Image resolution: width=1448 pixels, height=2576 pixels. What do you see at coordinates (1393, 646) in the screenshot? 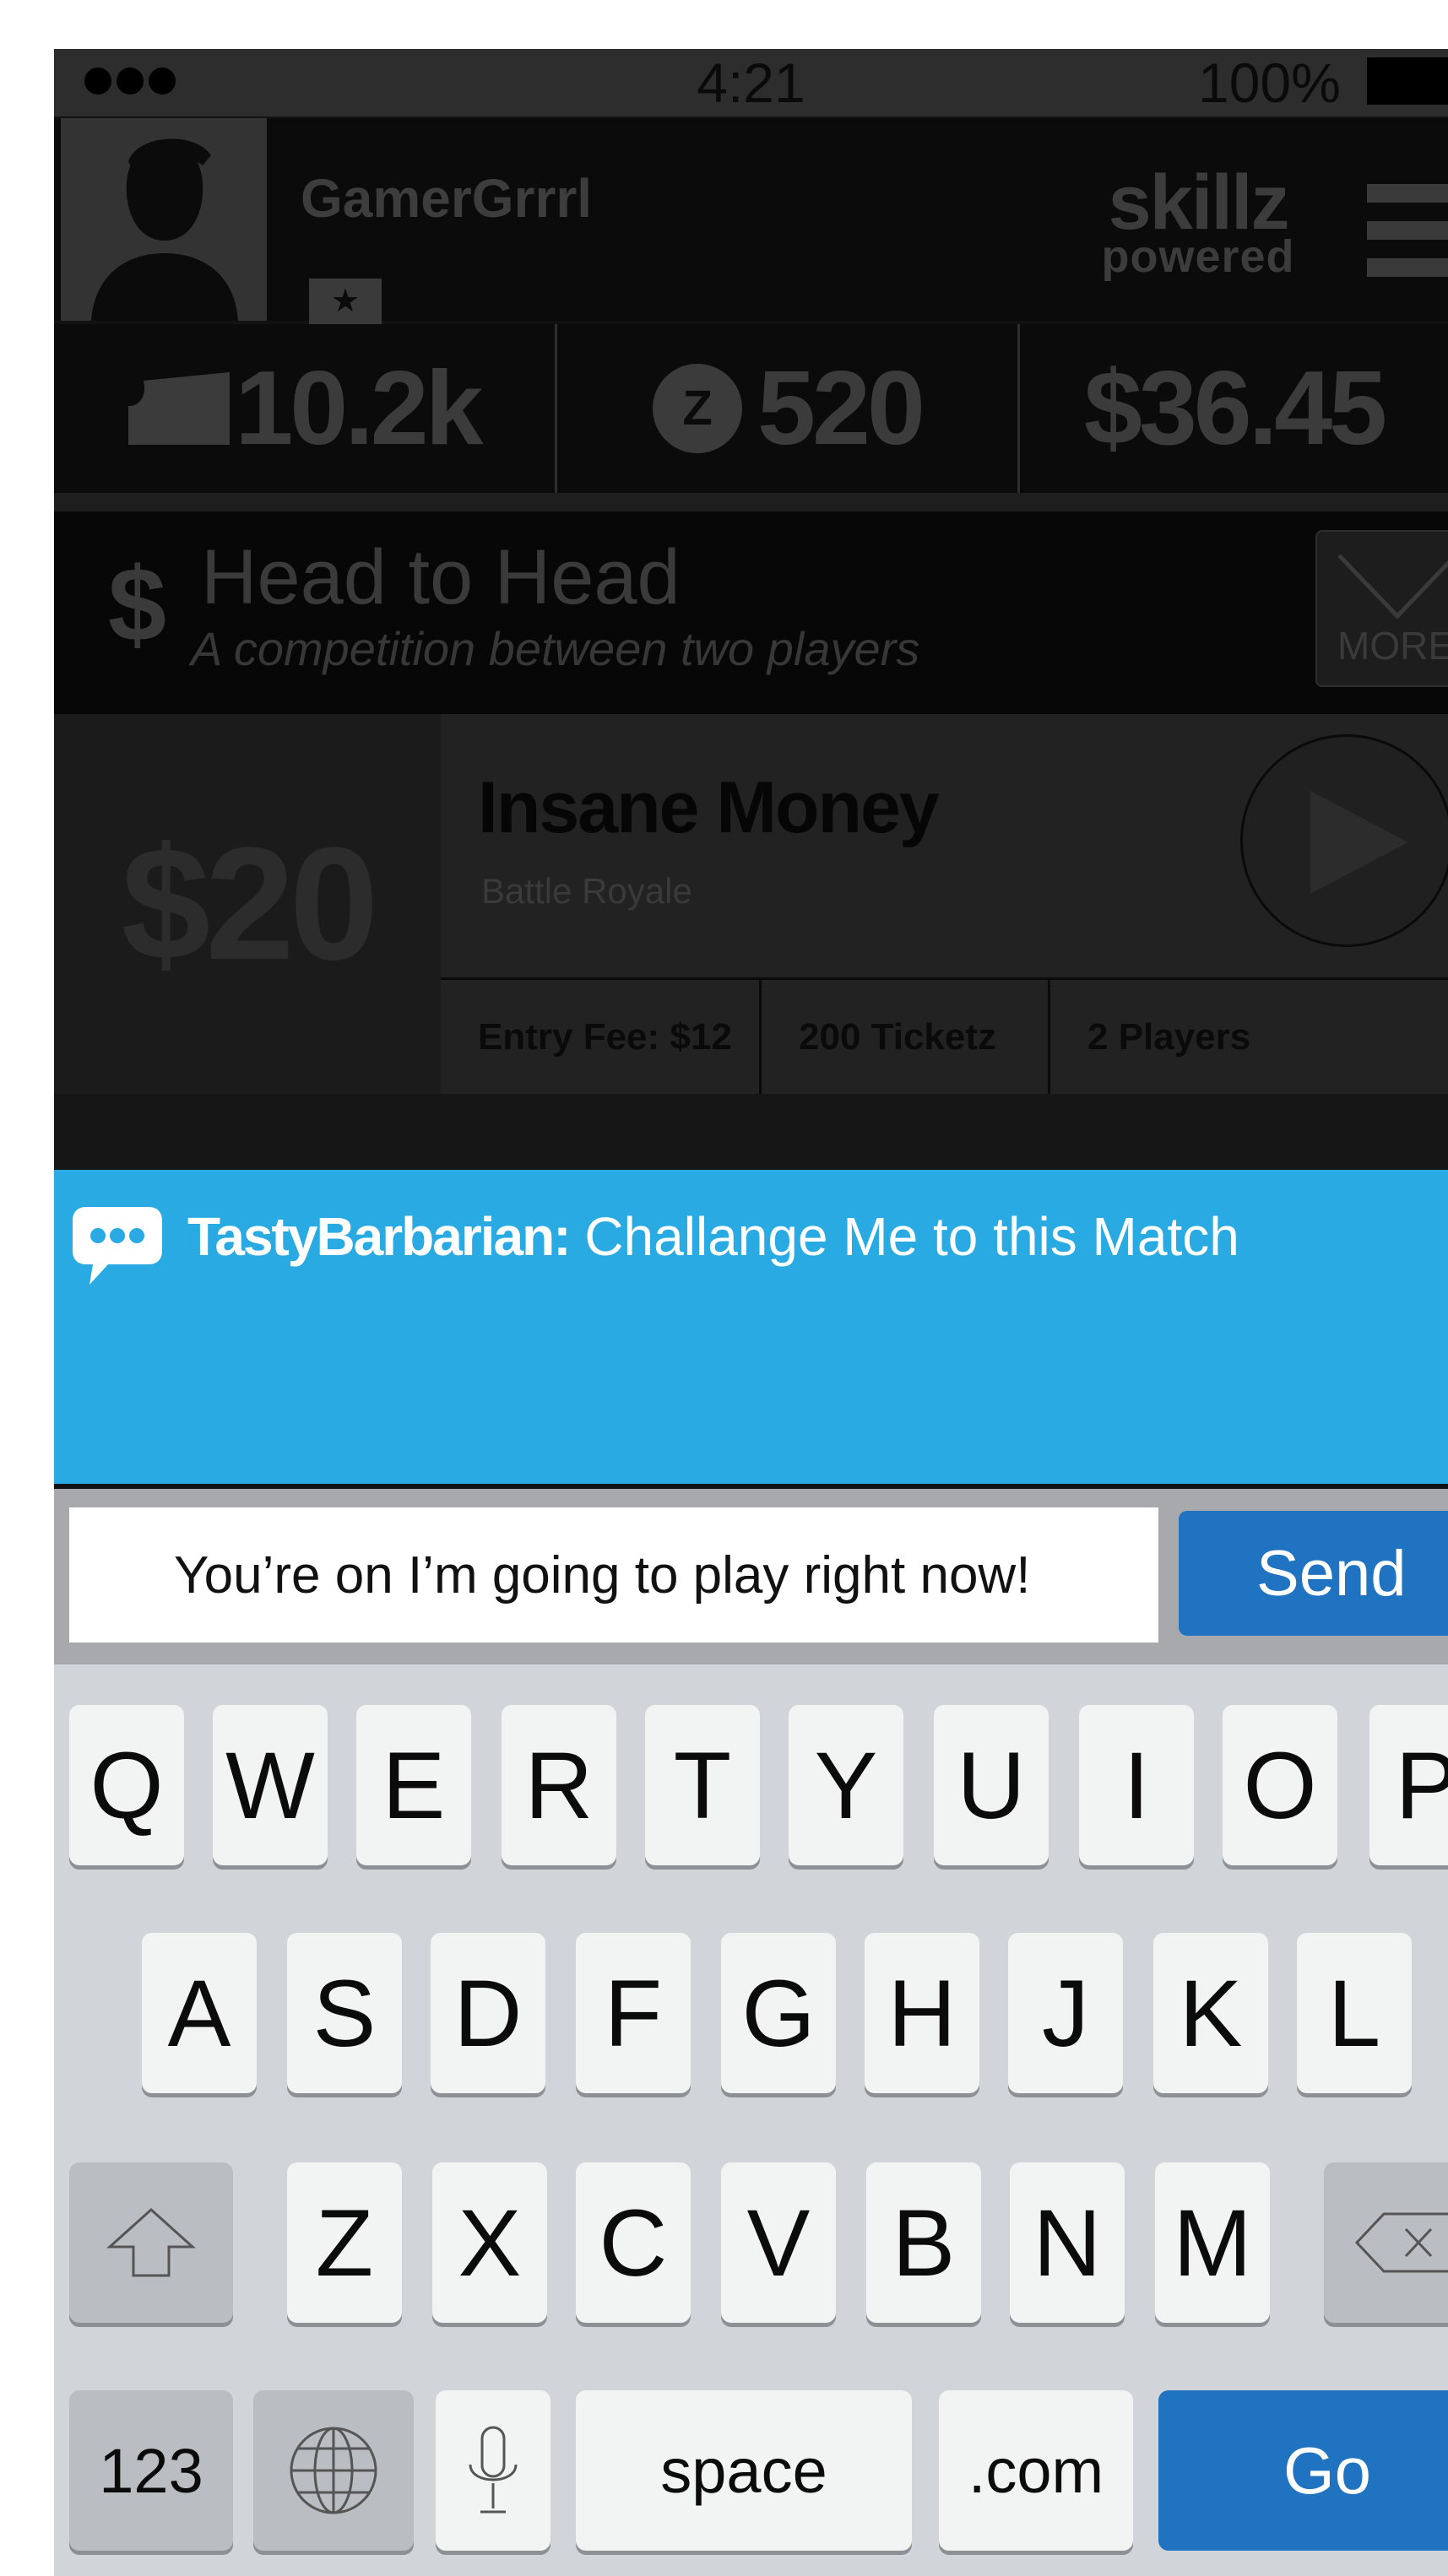
I see `more-label: MORE` at bounding box center [1393, 646].